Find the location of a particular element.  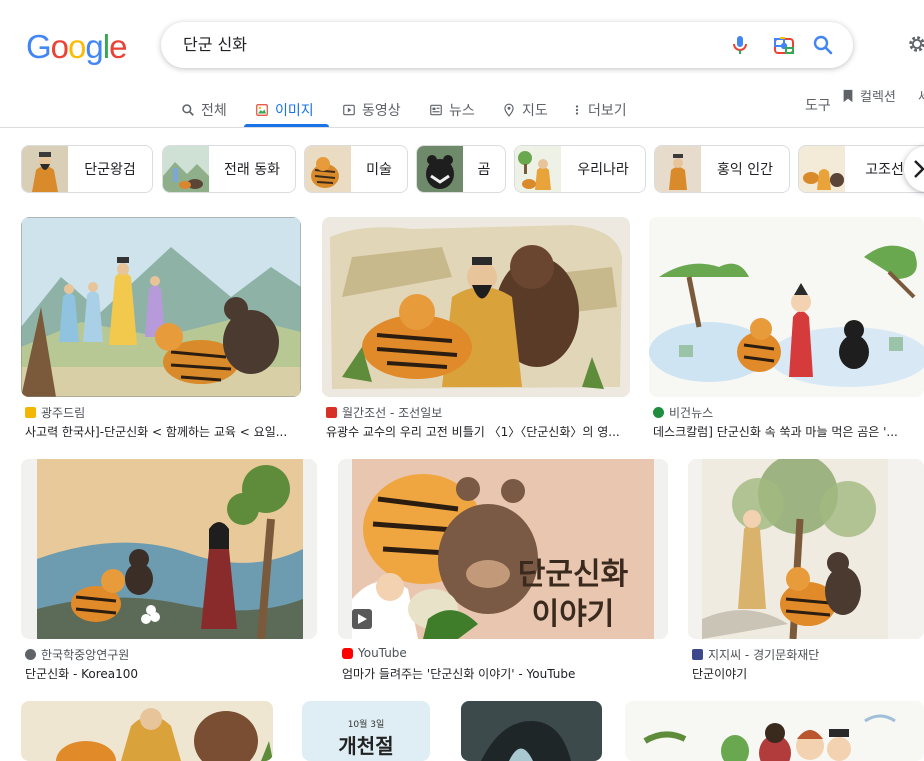

header-divider is located at coordinates (462, 127).